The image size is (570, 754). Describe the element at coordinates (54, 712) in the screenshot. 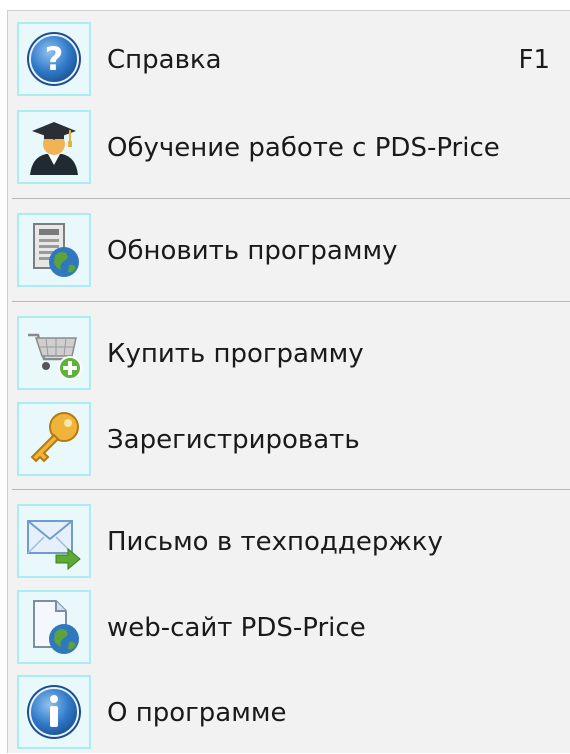

I see `info-icon` at that location.